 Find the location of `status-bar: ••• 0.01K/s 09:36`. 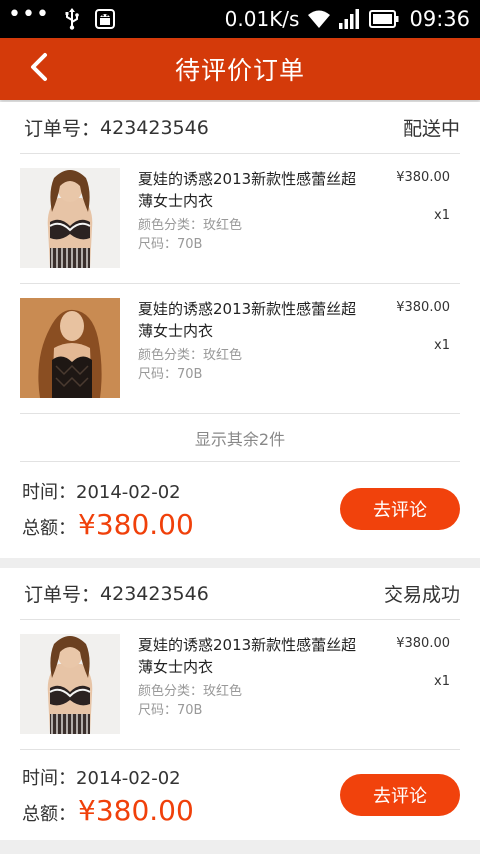

status-bar: ••• 0.01K/s 09:36 is located at coordinates (240, 19).